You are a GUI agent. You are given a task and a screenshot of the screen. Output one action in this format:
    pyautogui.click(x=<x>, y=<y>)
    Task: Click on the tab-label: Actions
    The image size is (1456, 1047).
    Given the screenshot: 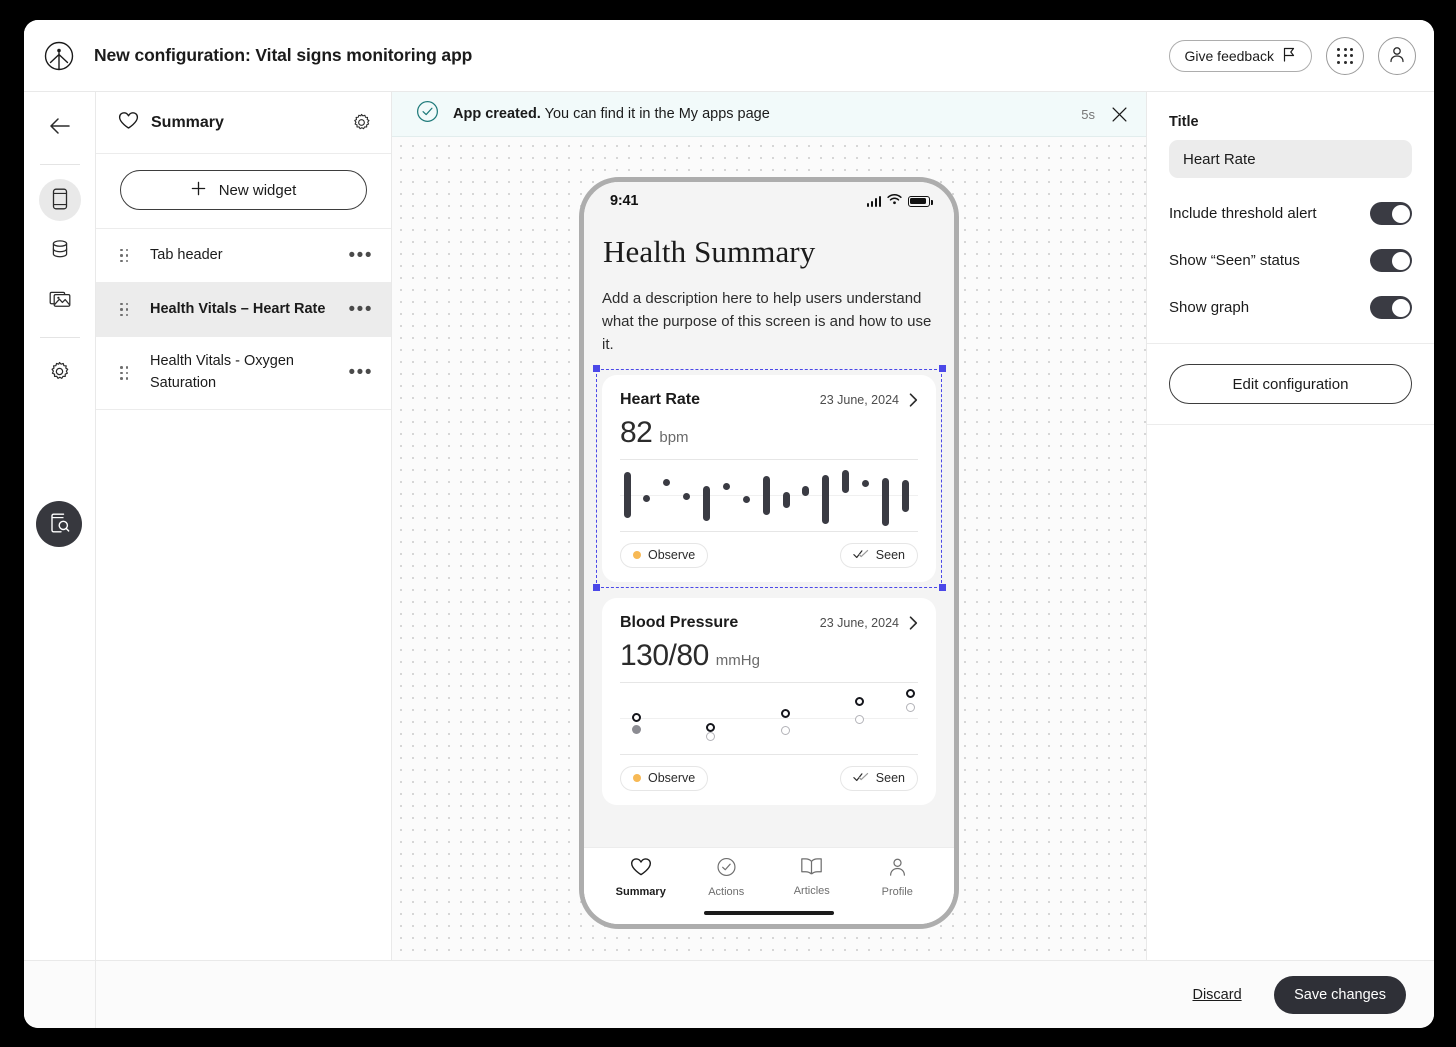 What is the action you would take?
    pyautogui.click(x=726, y=892)
    